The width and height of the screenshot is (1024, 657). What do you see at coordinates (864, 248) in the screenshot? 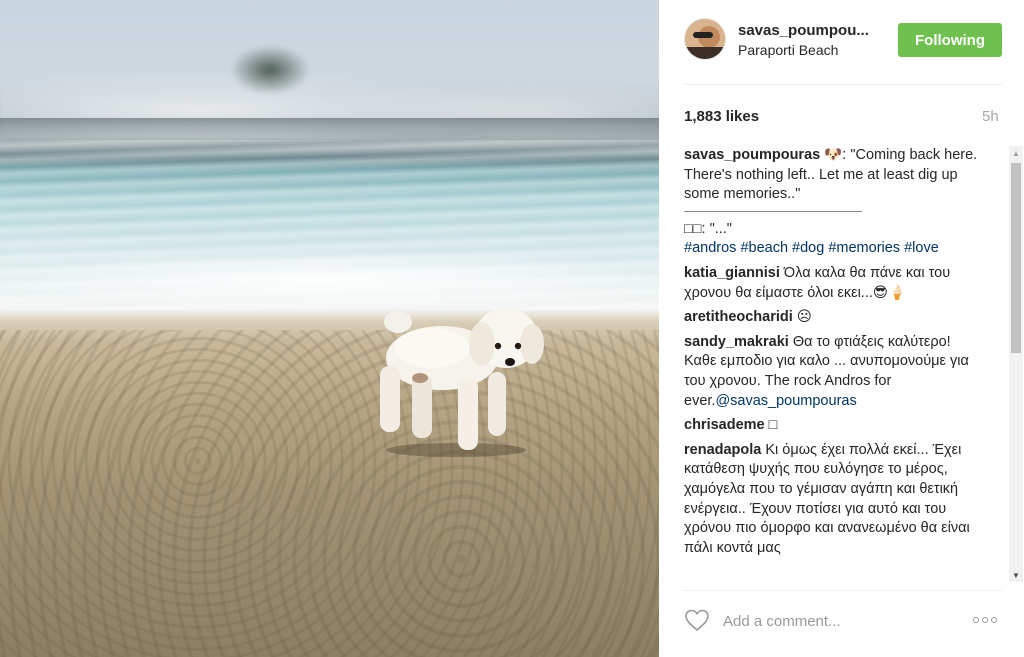
I see `hashtag: #memories` at bounding box center [864, 248].